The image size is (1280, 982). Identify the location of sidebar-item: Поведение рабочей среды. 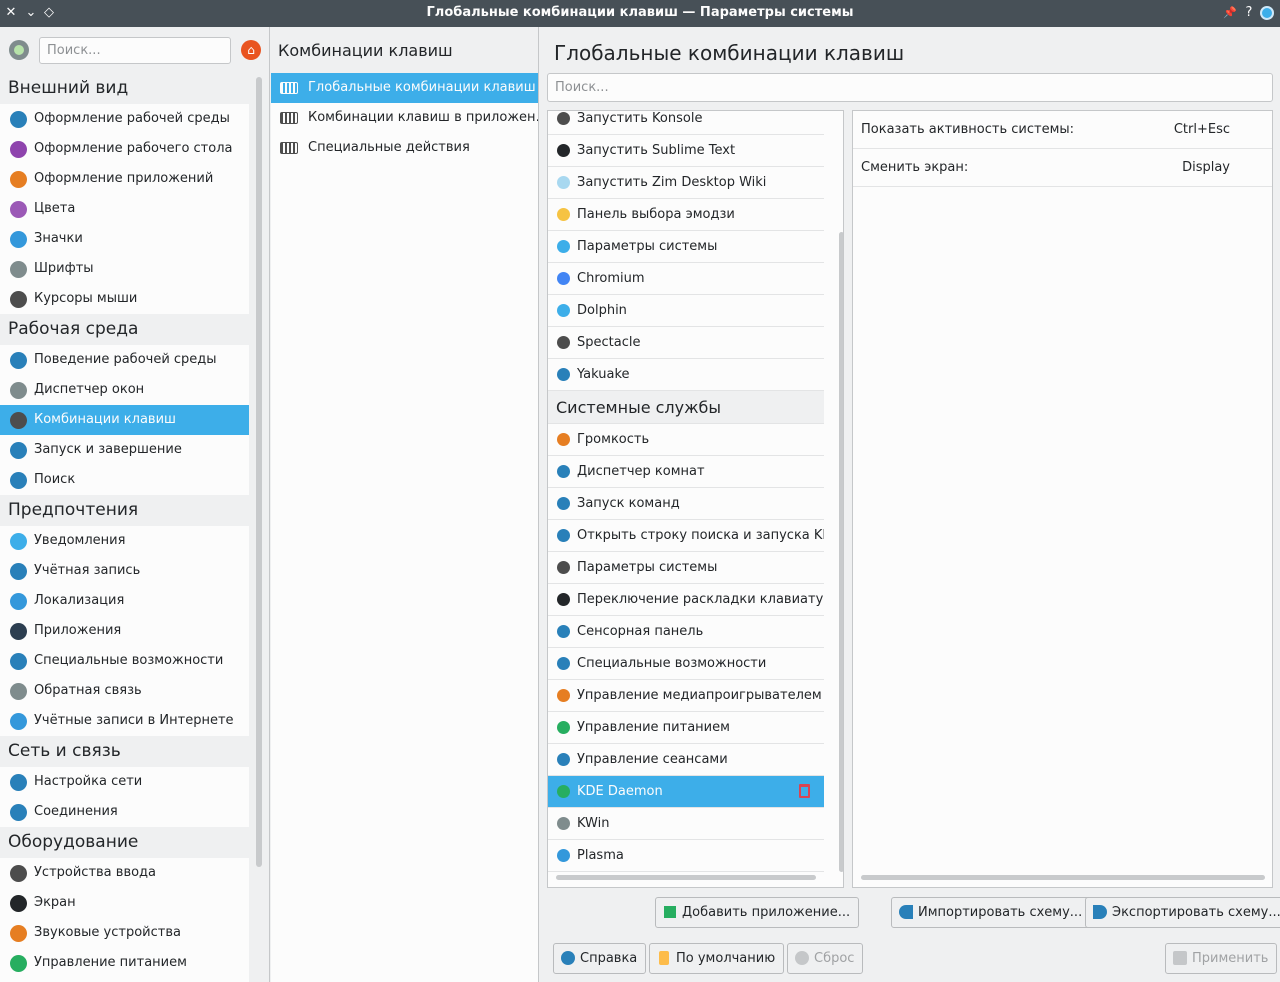
(124, 360).